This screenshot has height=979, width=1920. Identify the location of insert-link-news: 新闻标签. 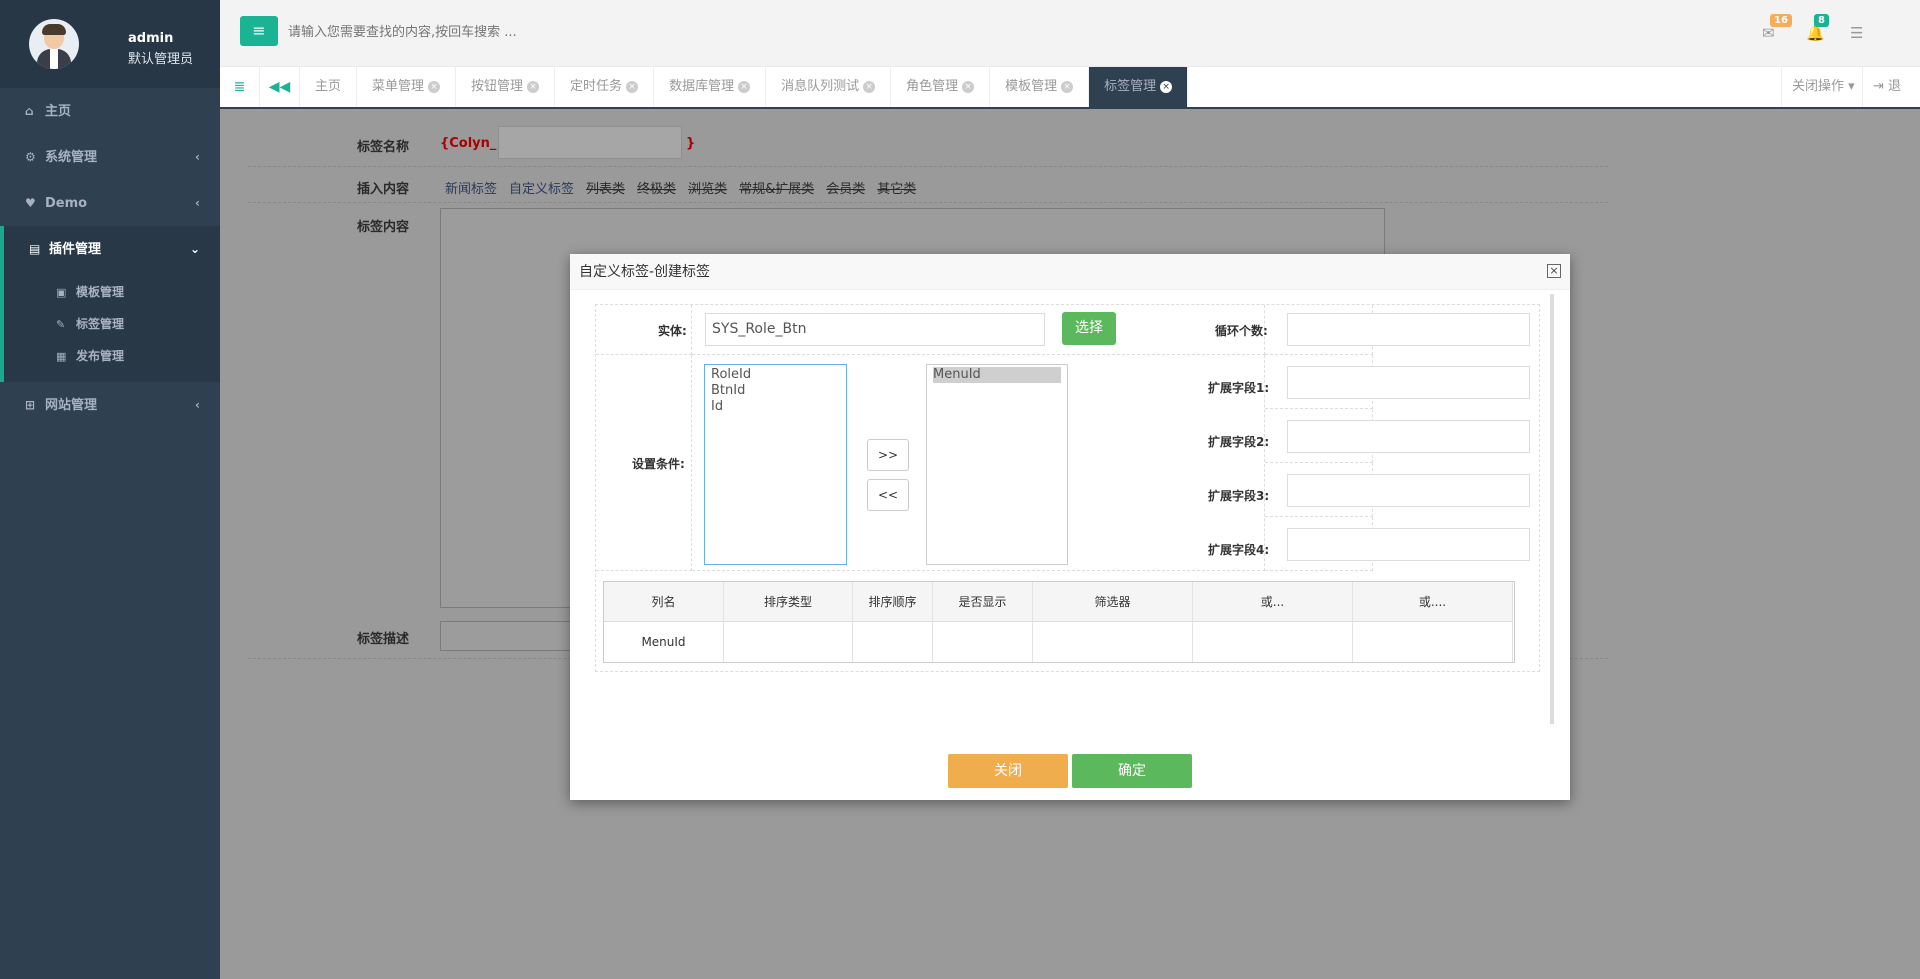
(471, 187).